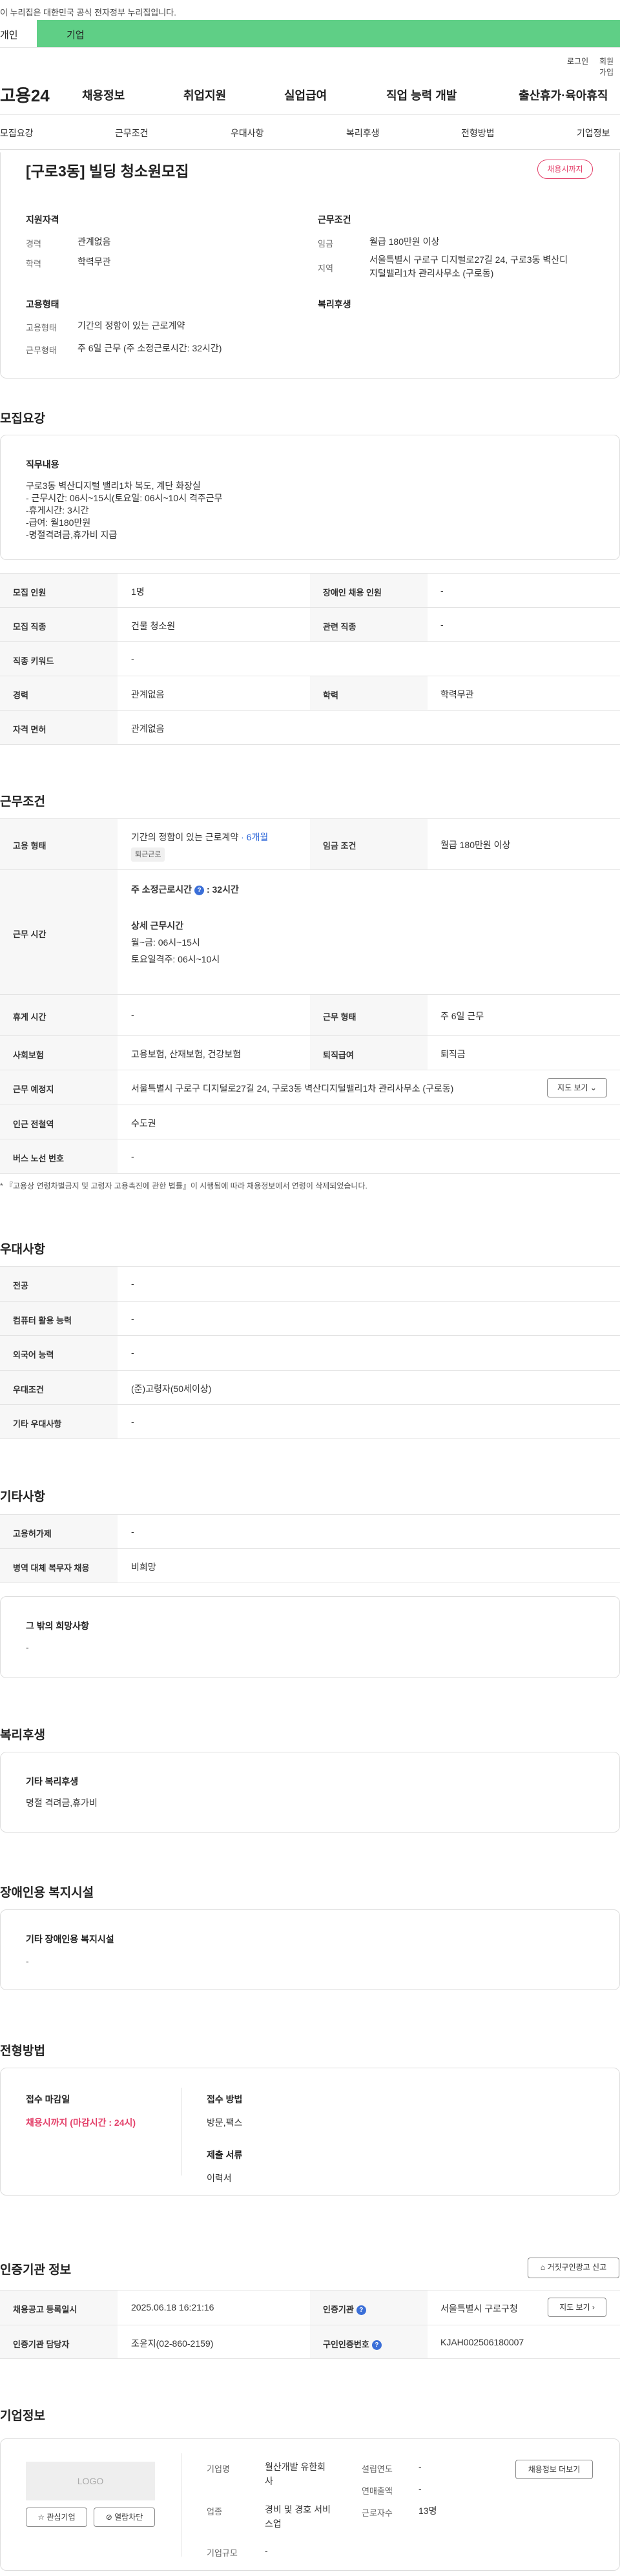 The width and height of the screenshot is (620, 2576). Describe the element at coordinates (81, 2122) in the screenshot. I see `deadline-value: 채용시까지 (마감시간 : 24시)` at that location.